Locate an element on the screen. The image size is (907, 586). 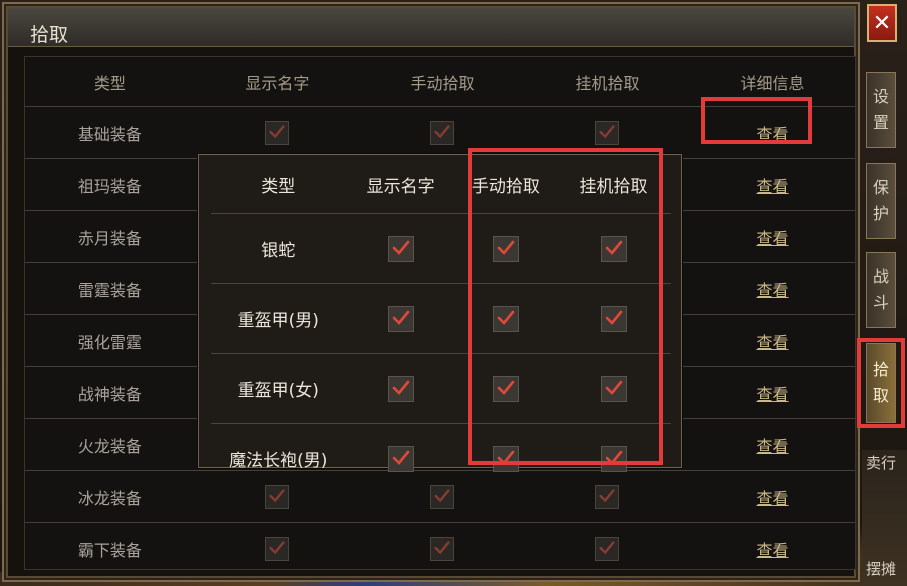
row-type-label: 赤月装备 is located at coordinates (110, 236).